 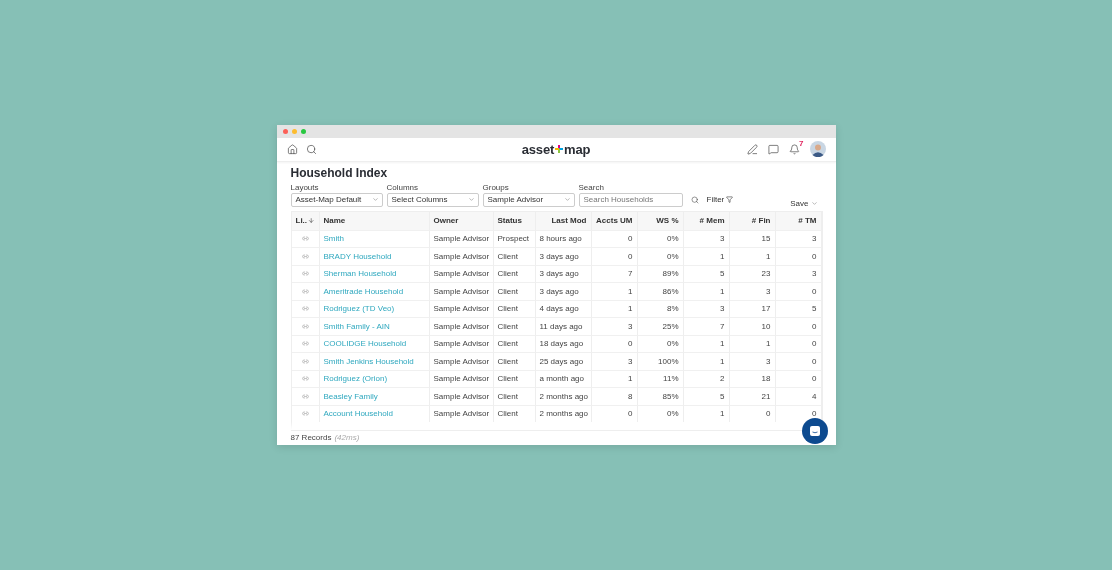 I want to click on table-cell: 23, so click(x=752, y=273).